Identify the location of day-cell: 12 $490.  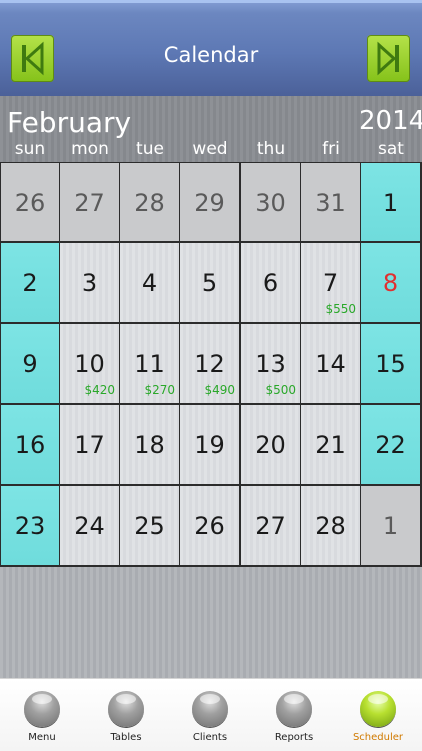
(210, 364).